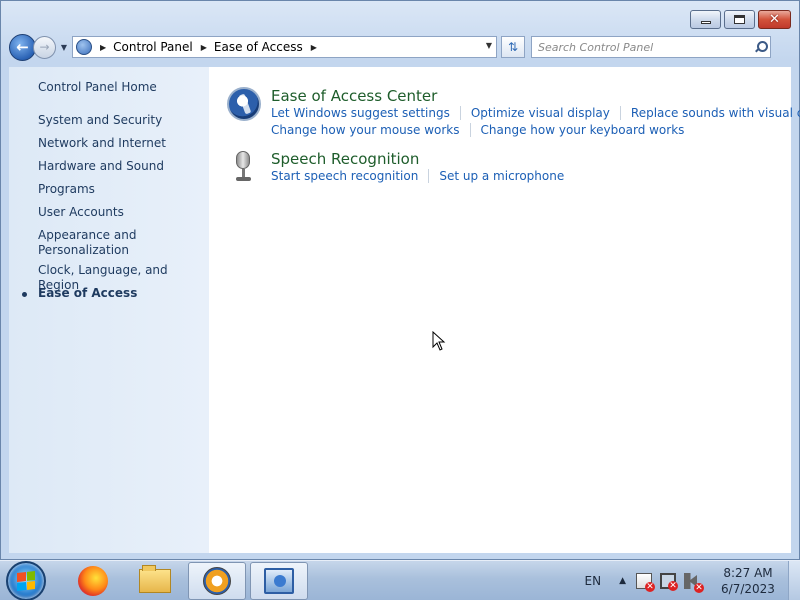 The image size is (800, 600). What do you see at coordinates (622, 581) in the screenshot?
I see `show-hidden-icons-icon: ▲` at bounding box center [622, 581].